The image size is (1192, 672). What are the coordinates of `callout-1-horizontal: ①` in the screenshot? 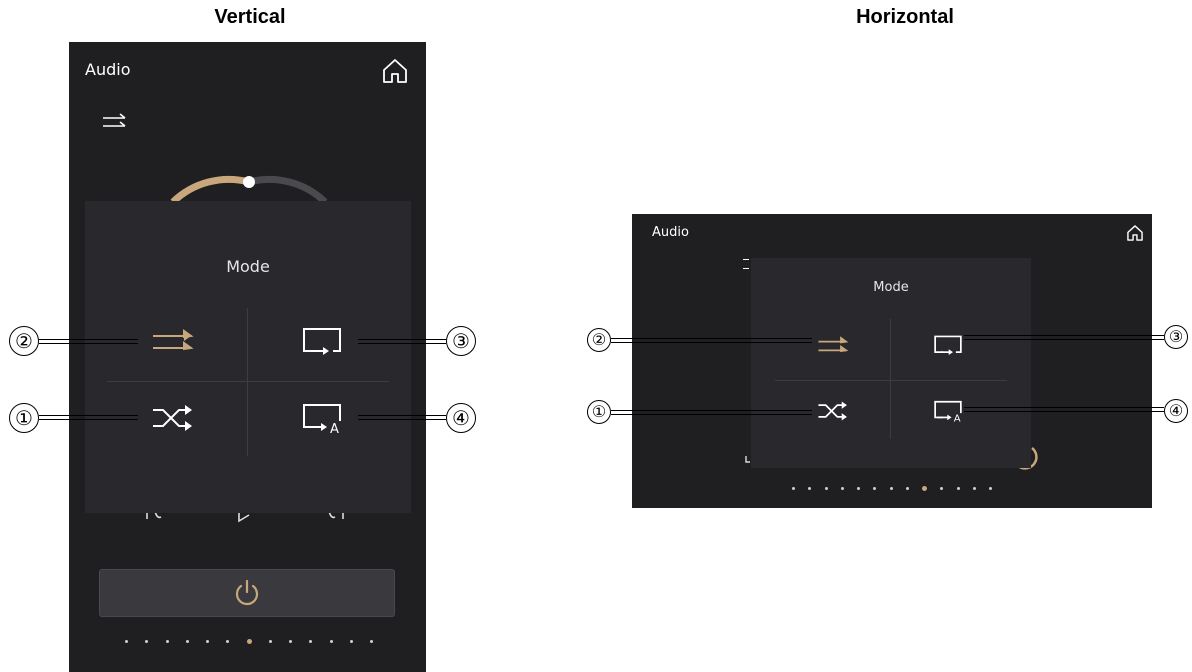 It's located at (599, 412).